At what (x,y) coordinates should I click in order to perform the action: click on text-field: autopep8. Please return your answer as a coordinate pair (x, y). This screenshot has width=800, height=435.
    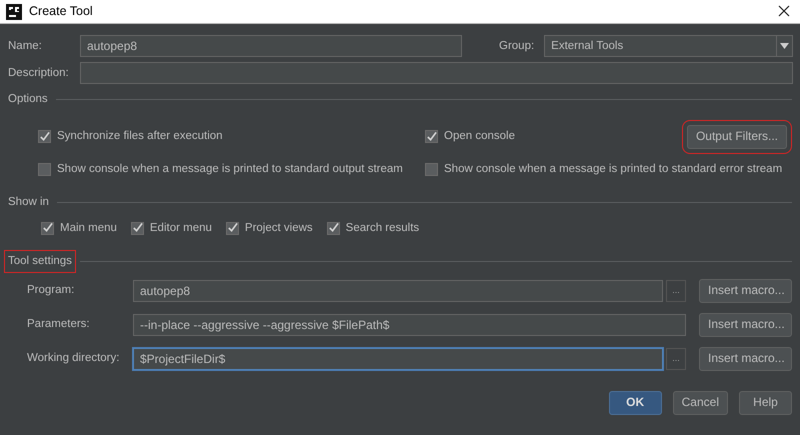
    Looking at the image, I should click on (398, 291).